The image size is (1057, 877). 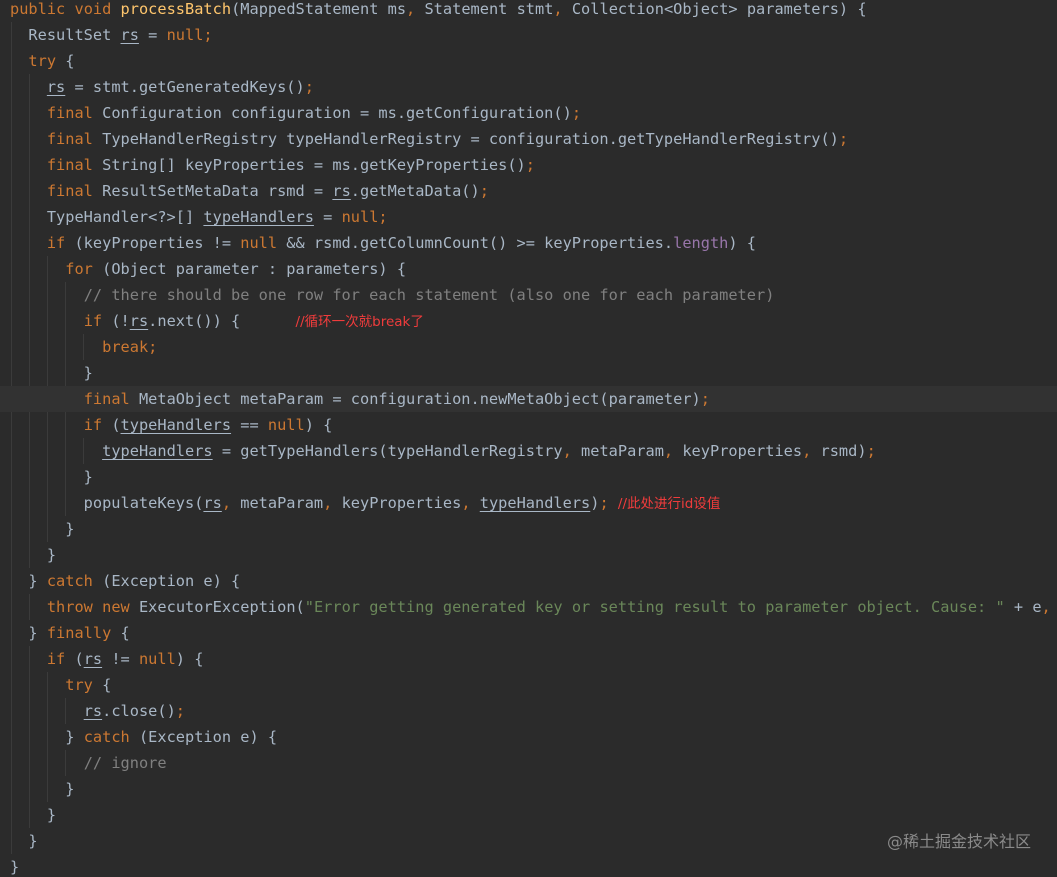 I want to click on code-line-text: break;, so click(x=130, y=347).